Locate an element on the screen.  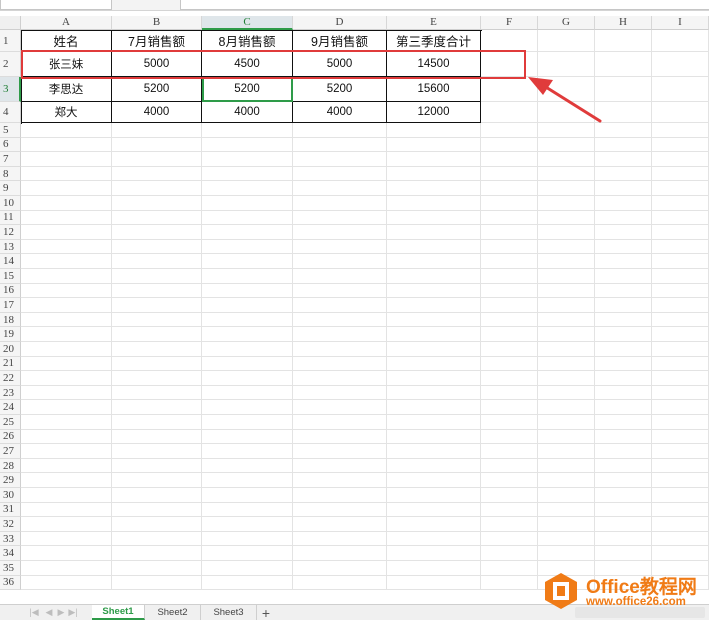
first-sheet-icon: |◀ is located at coordinates (34, 612).